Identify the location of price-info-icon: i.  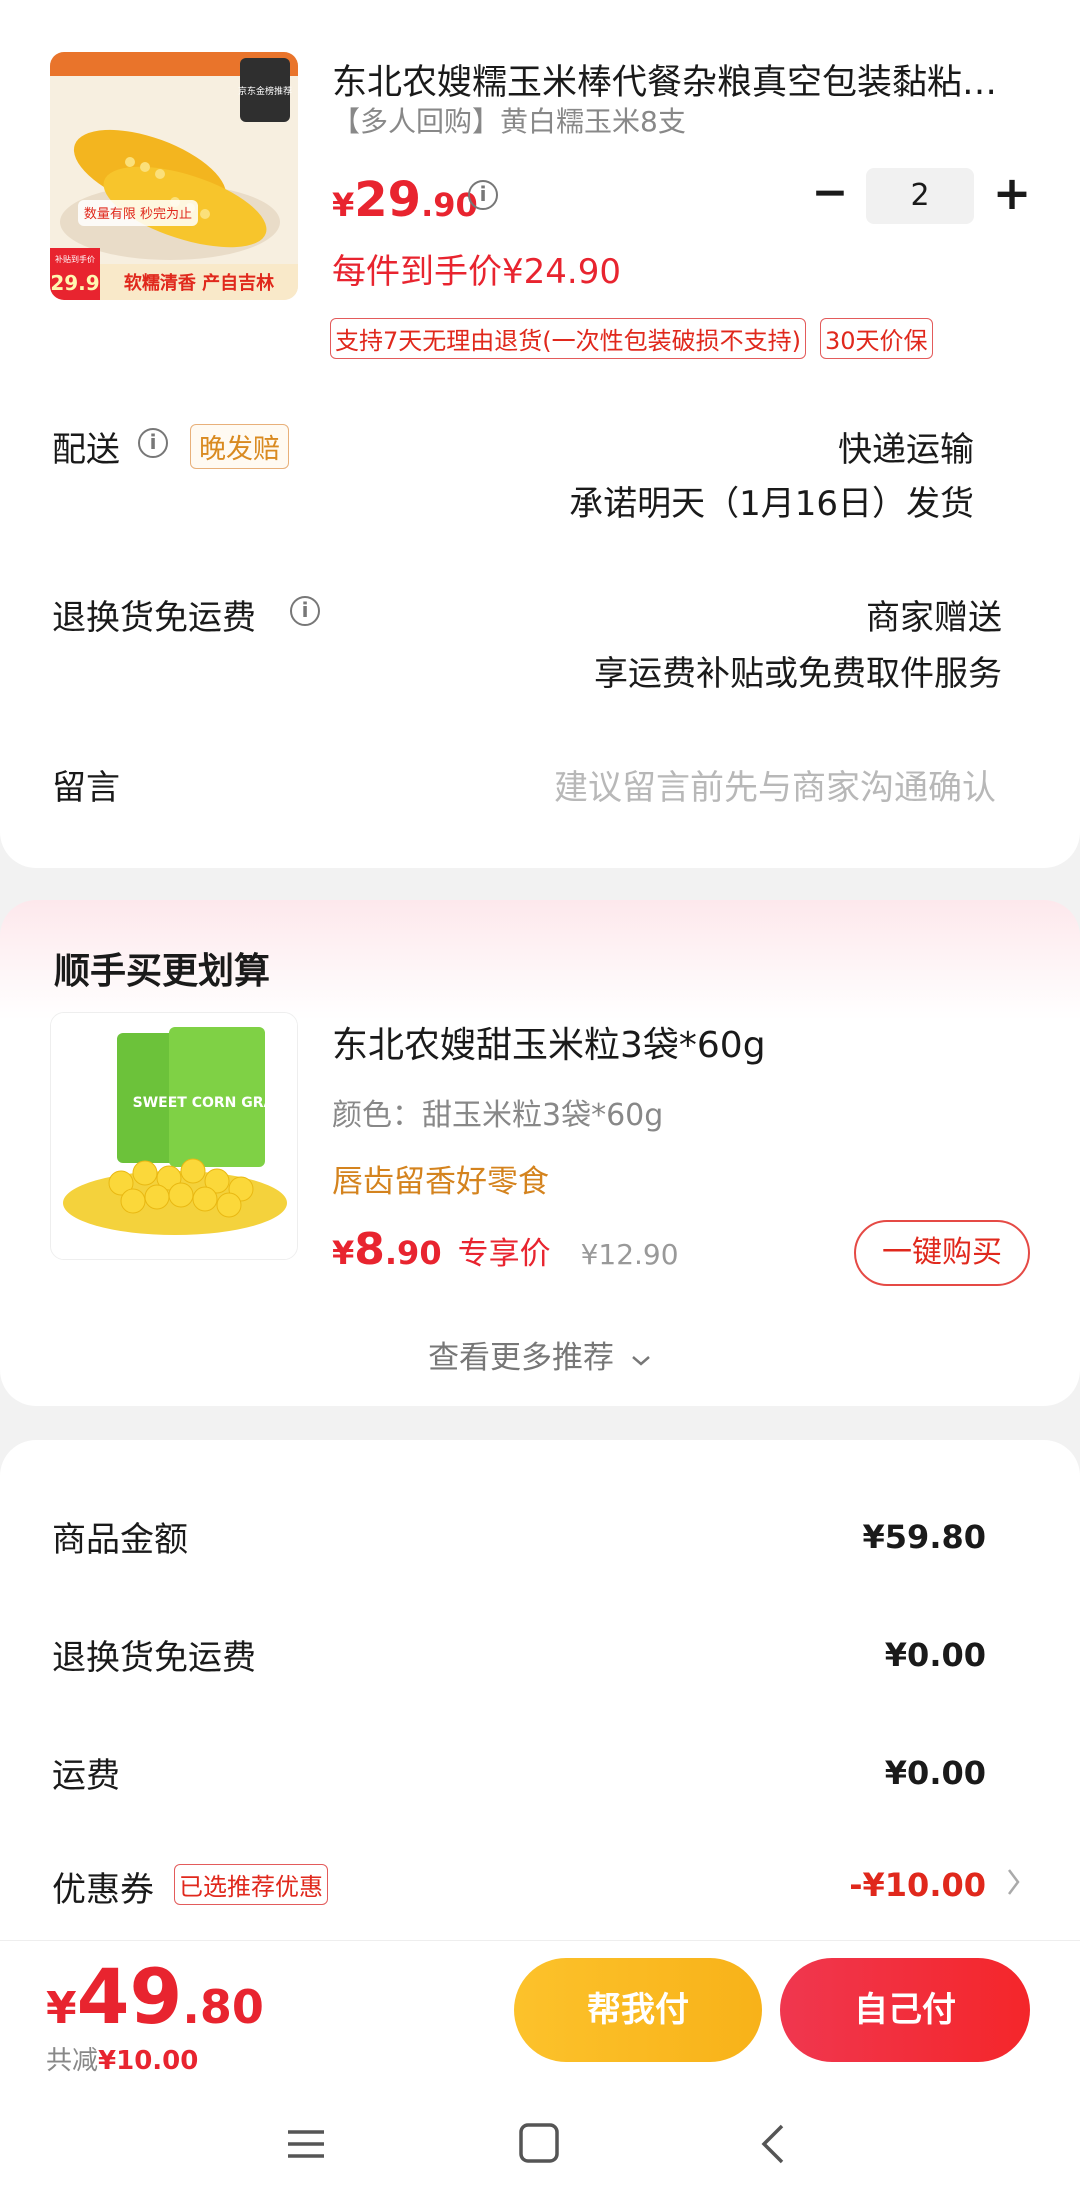
(483, 195).